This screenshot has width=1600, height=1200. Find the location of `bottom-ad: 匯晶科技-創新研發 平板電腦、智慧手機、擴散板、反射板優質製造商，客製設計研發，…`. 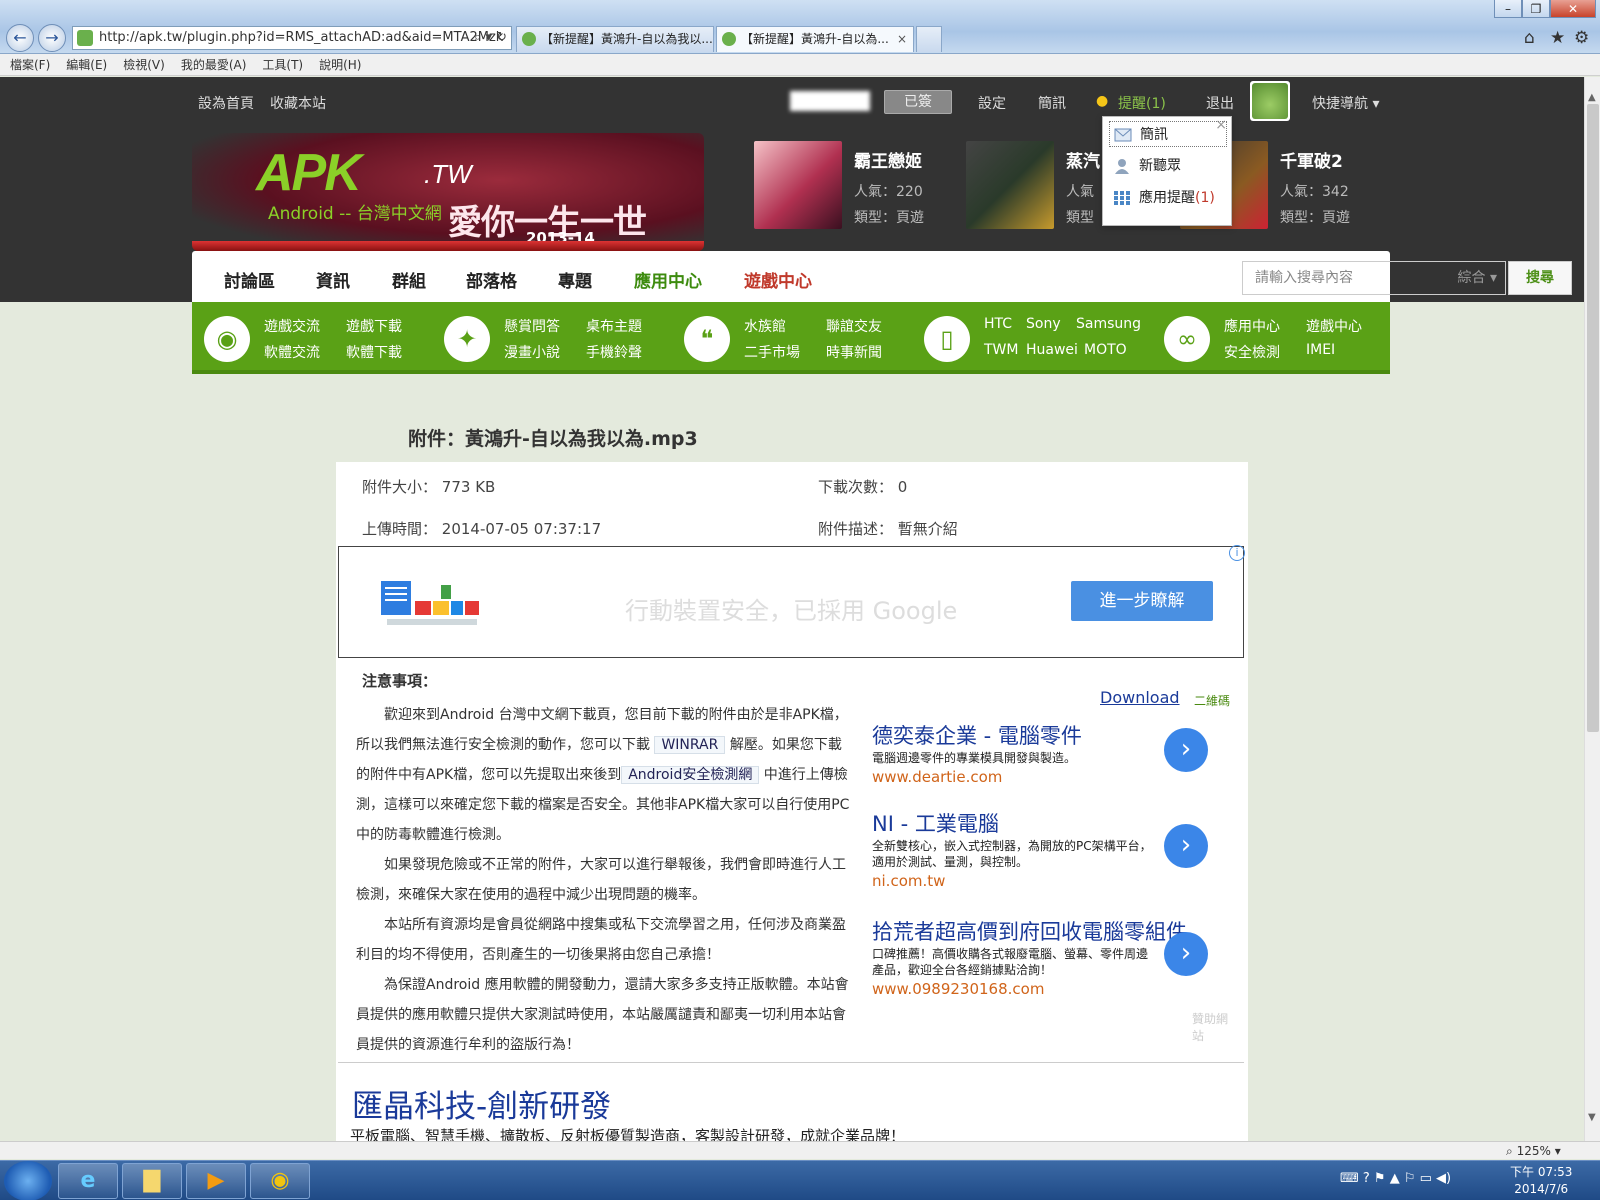

bottom-ad: 匯晶科技-創新研發 平板電腦、智慧手機、擴散板、反射板優質製造商，客製設計研發，… is located at coordinates (791, 1103).